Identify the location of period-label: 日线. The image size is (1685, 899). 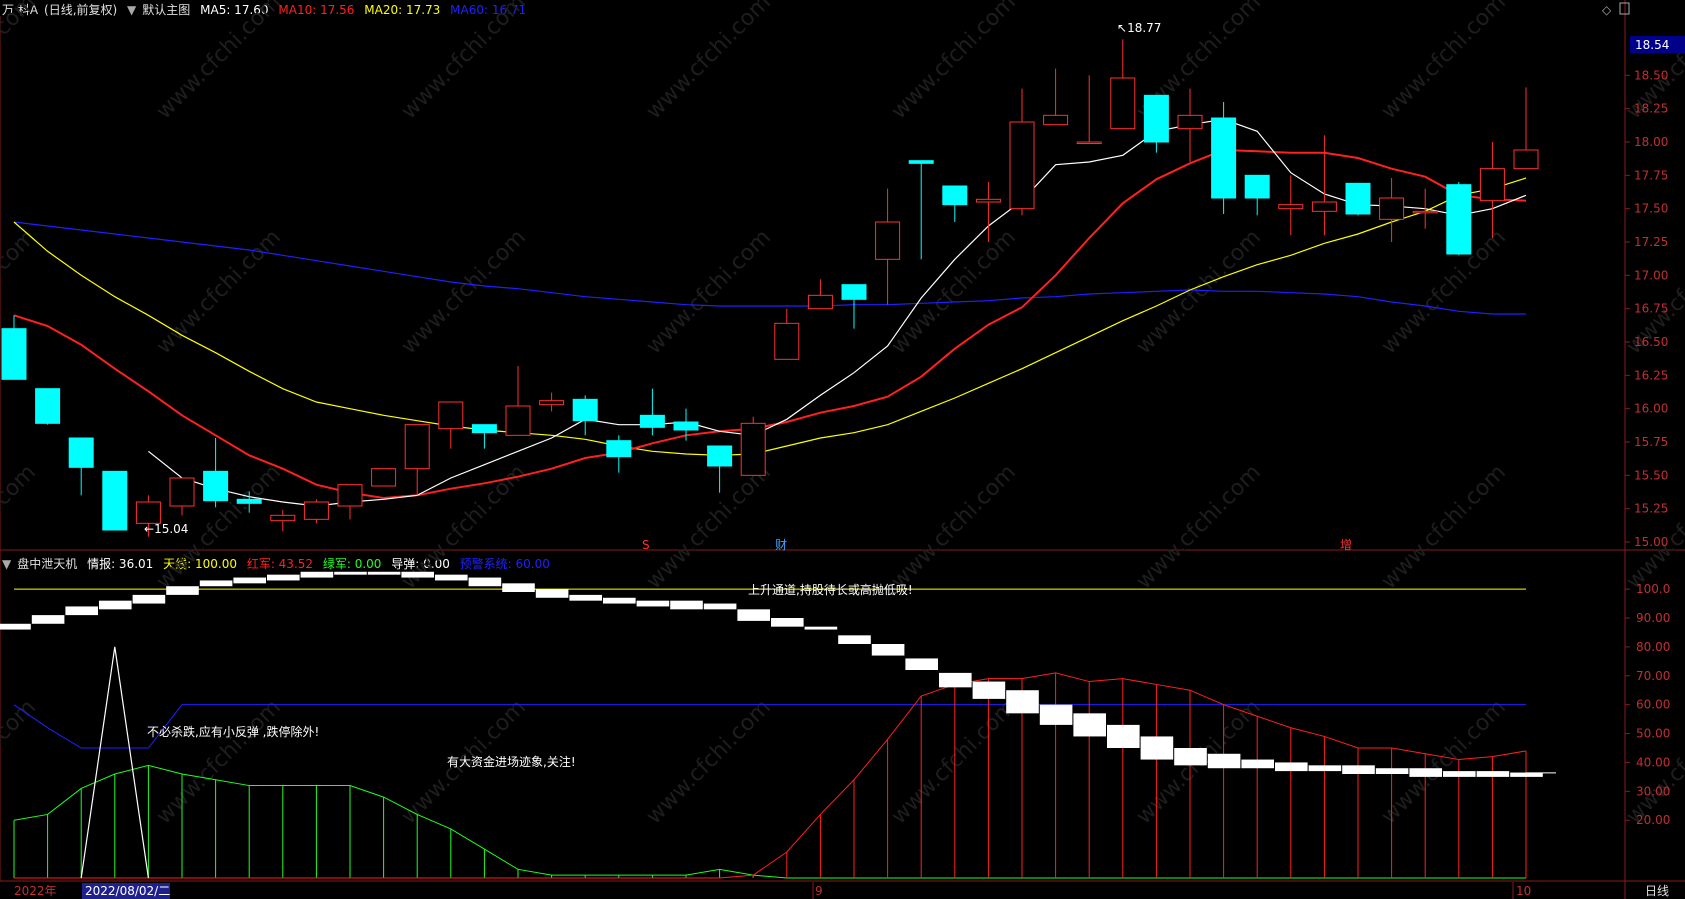
(1657, 891).